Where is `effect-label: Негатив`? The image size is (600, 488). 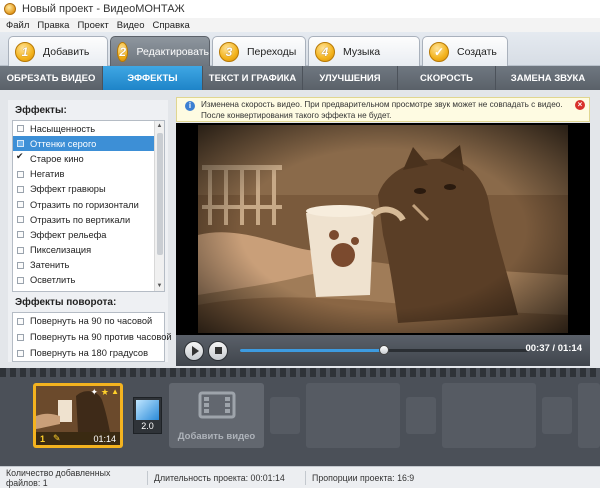 effect-label: Негатив is located at coordinates (47, 174).